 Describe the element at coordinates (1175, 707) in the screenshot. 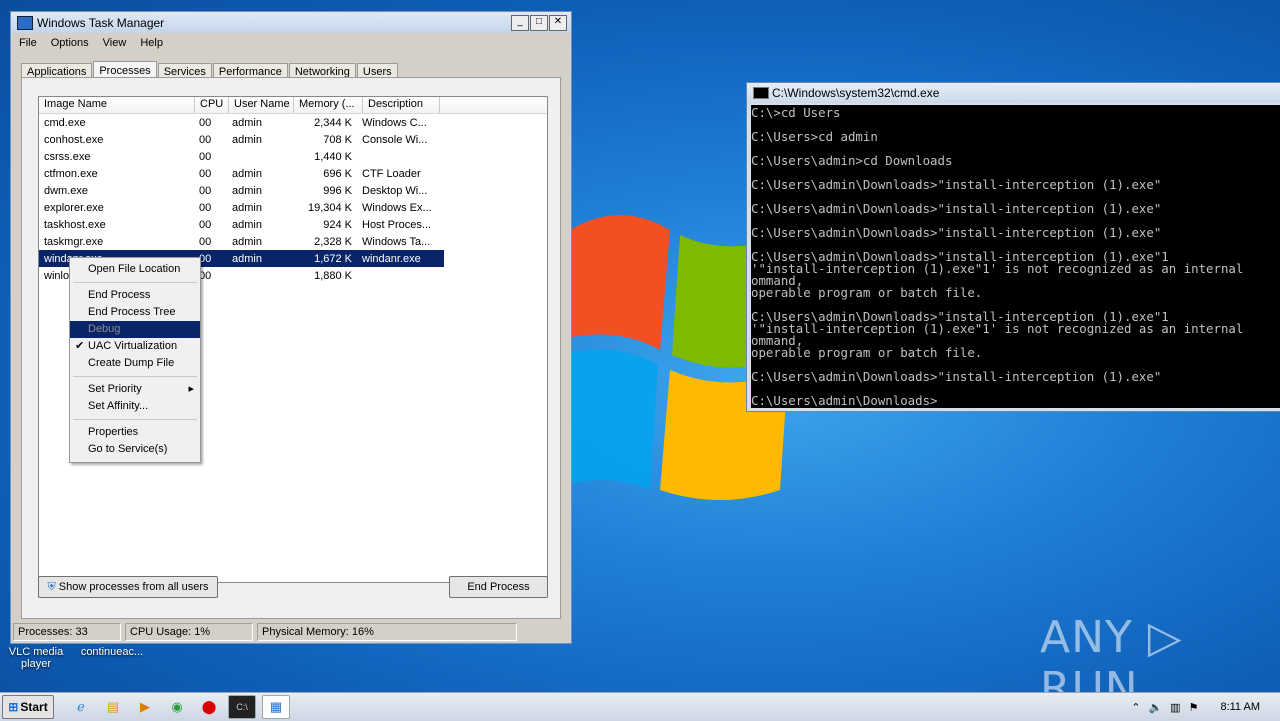

I see `network-icon: ▥` at that location.